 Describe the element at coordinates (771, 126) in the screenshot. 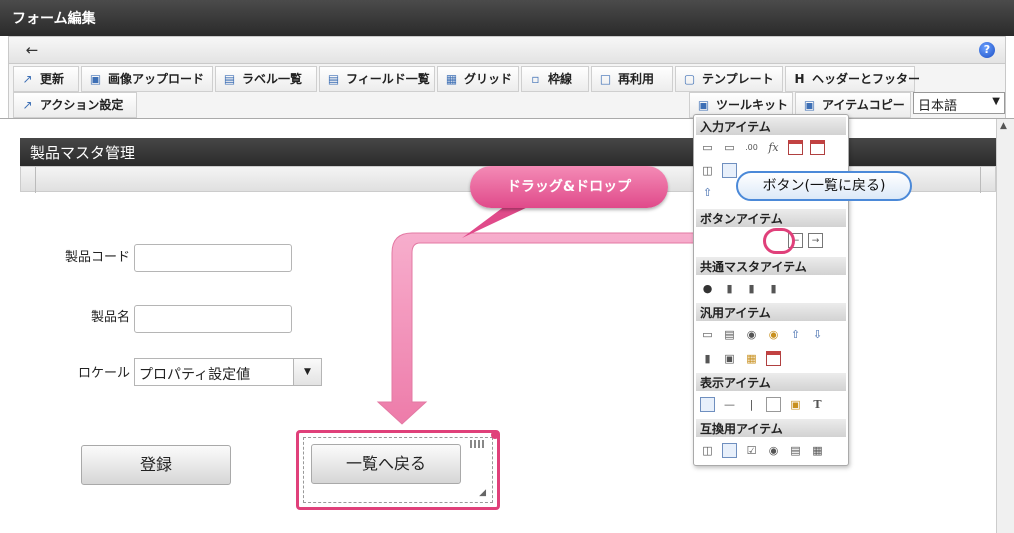

I see `palette-section-input: 入力アイテム` at that location.